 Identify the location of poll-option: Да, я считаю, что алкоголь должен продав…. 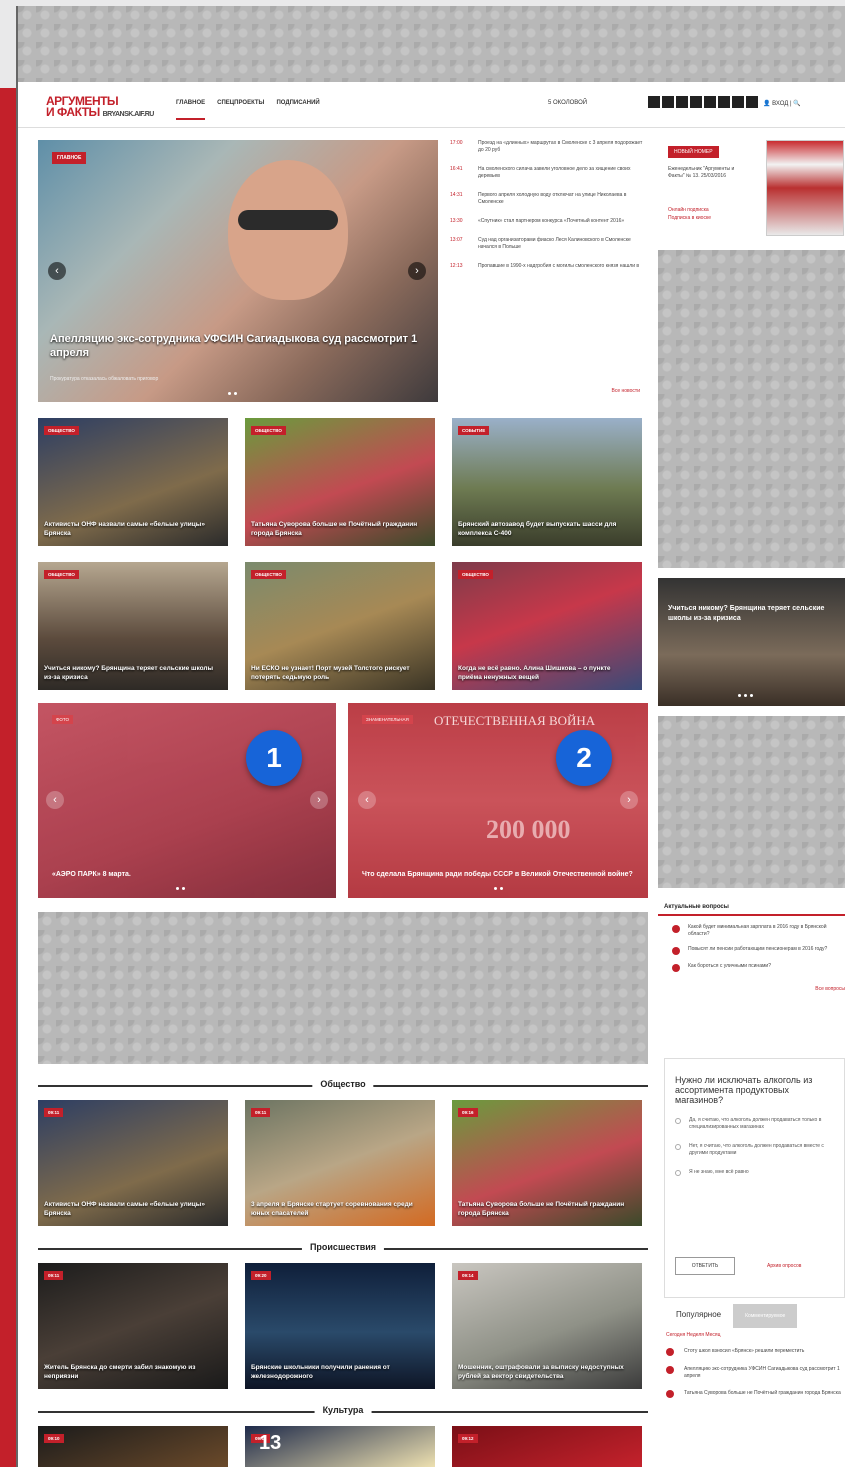
(754, 1124).